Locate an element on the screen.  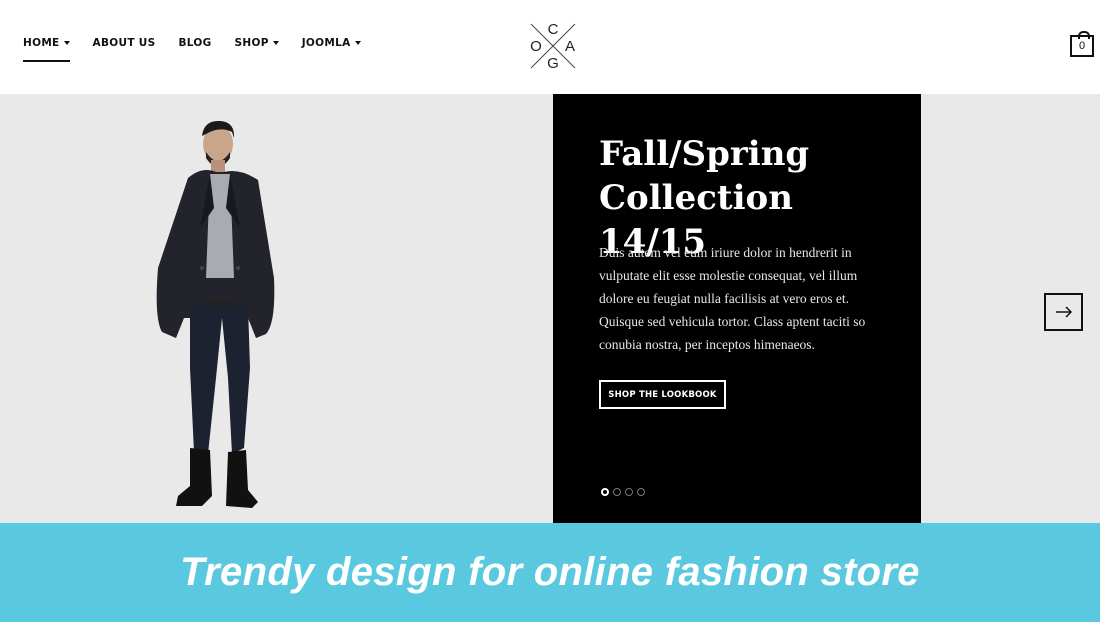
nav-item-shop: SHOP is located at coordinates (257, 43).